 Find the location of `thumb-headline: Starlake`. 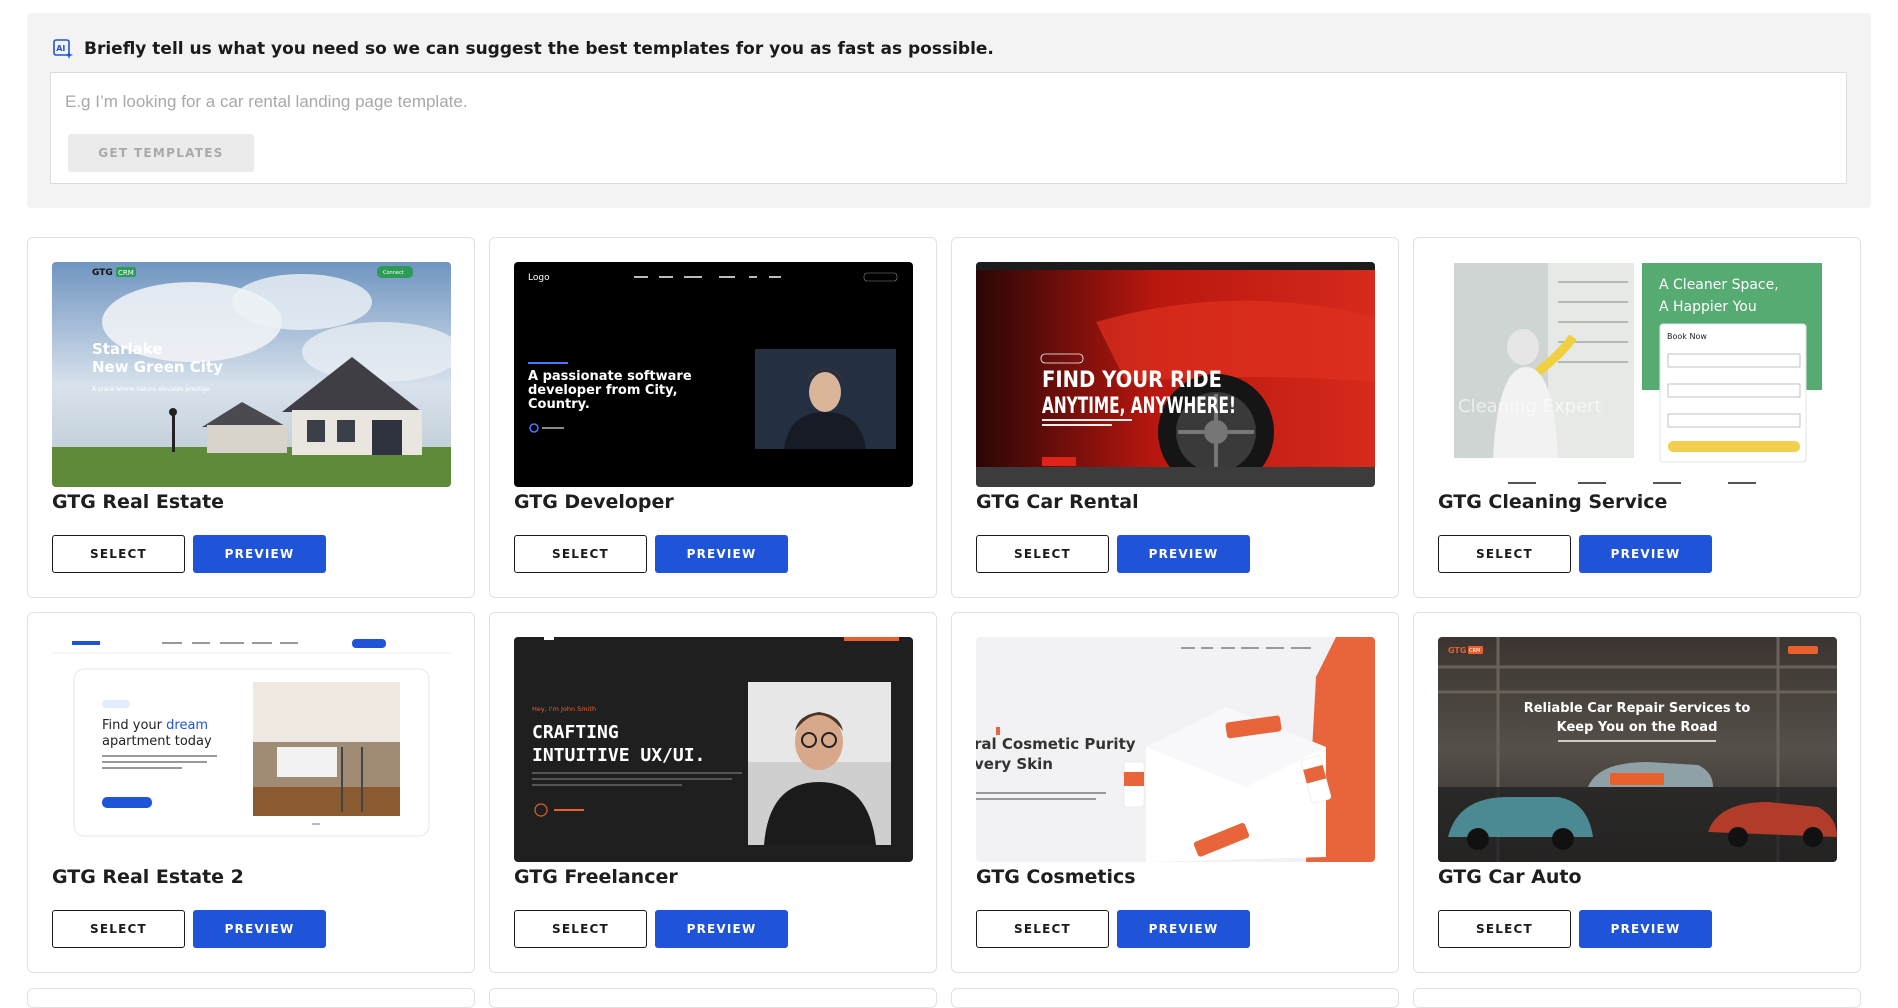

thumb-headline: Starlake is located at coordinates (127, 349).